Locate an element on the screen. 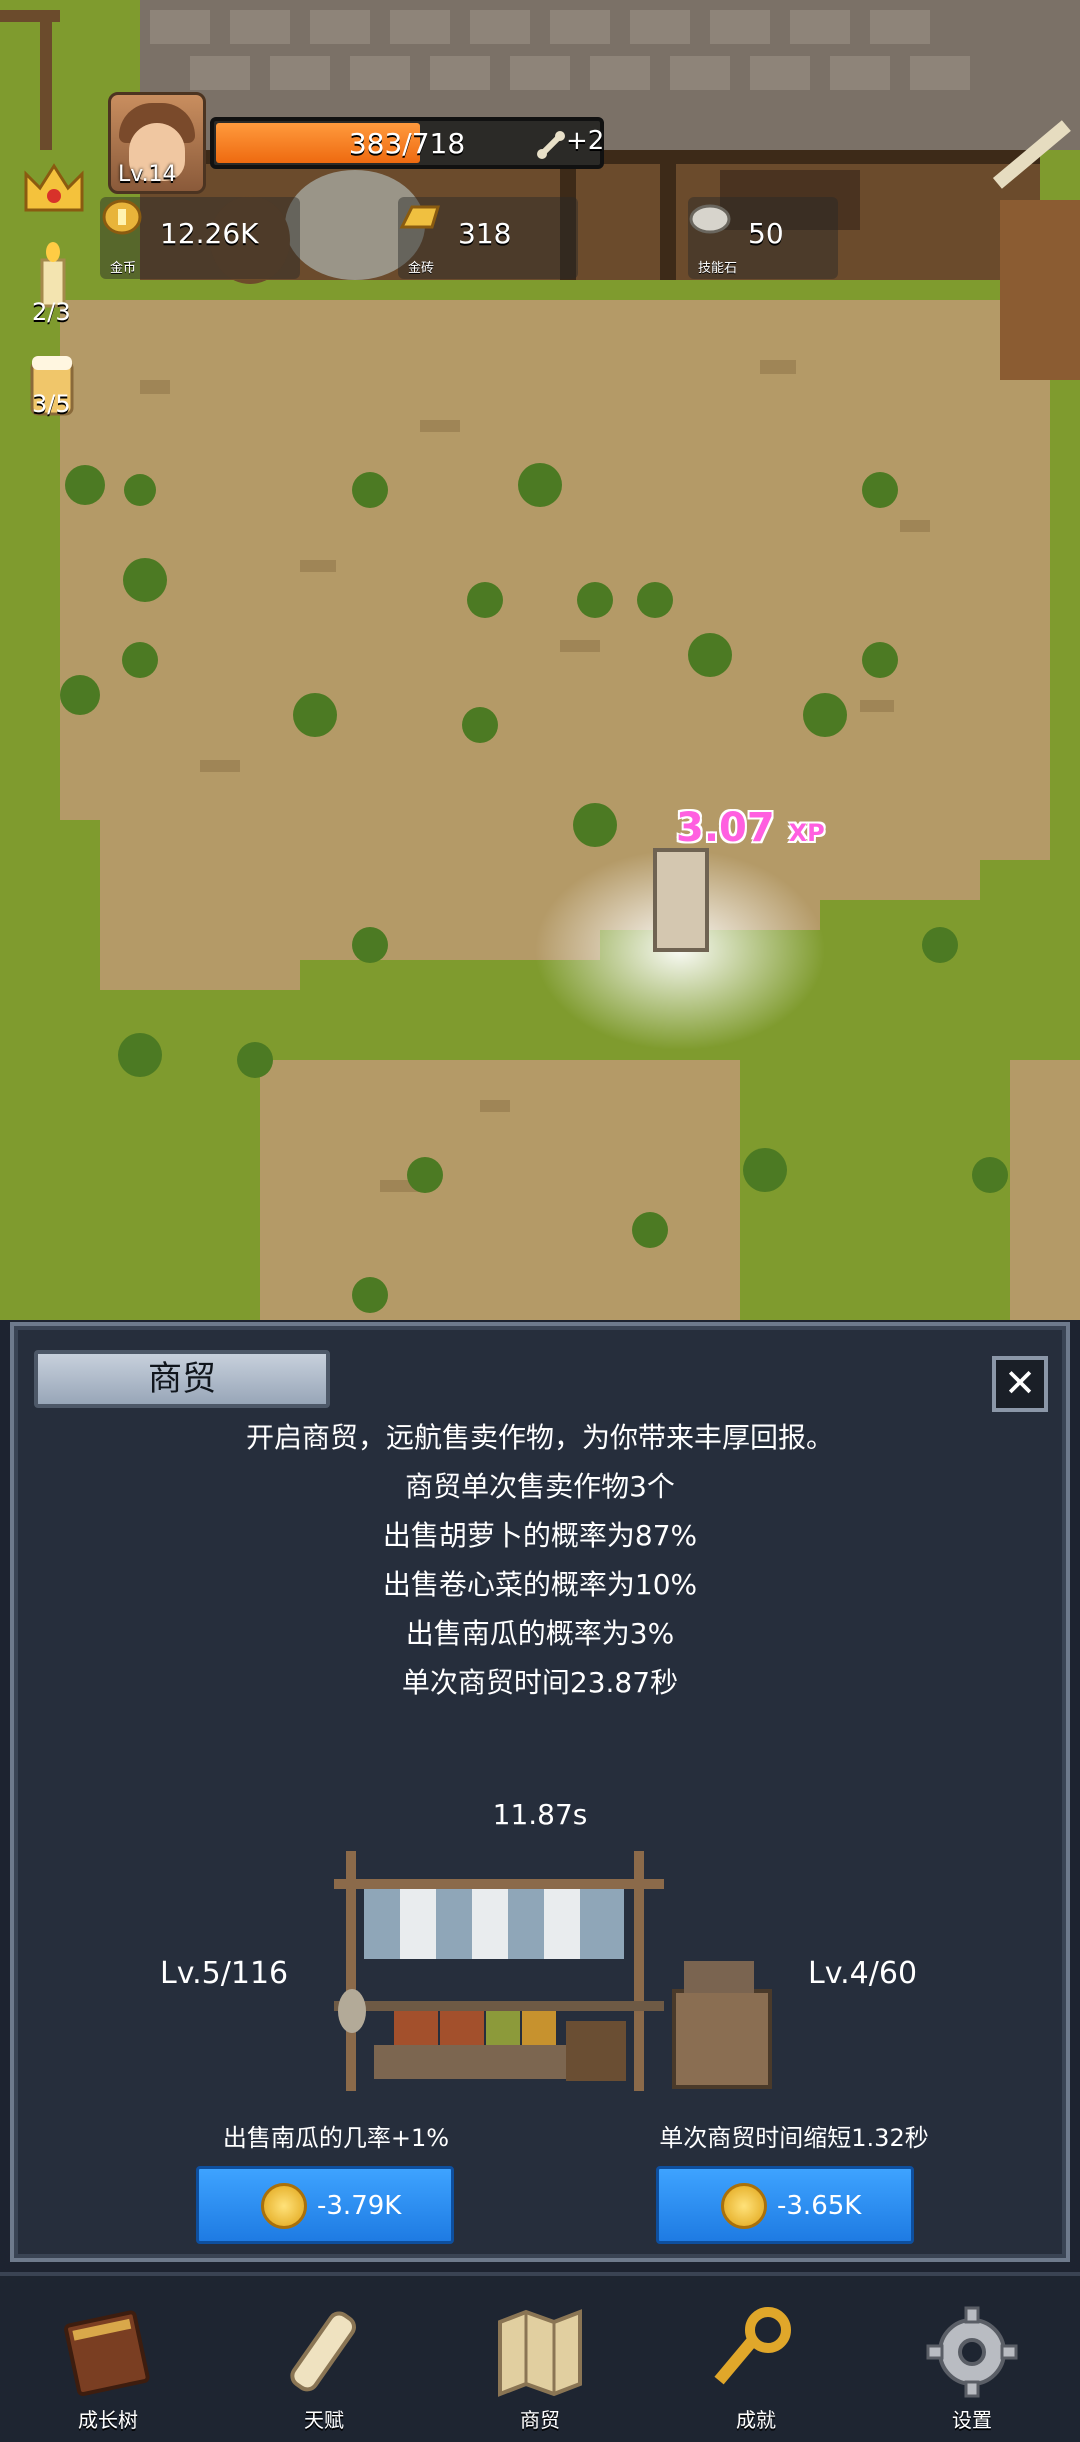 The width and height of the screenshot is (1080, 2442). nav-settings: 设置 is located at coordinates (972, 2359).